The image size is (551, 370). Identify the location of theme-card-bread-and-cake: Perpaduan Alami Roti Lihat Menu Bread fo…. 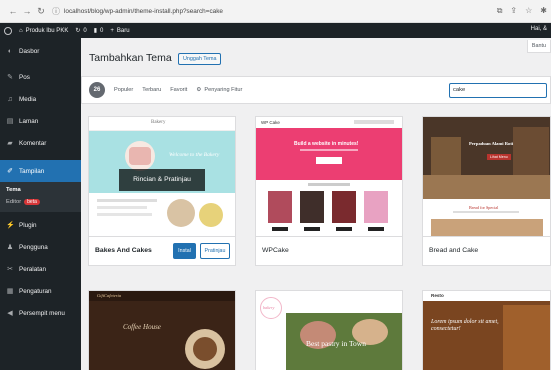
(486, 191).